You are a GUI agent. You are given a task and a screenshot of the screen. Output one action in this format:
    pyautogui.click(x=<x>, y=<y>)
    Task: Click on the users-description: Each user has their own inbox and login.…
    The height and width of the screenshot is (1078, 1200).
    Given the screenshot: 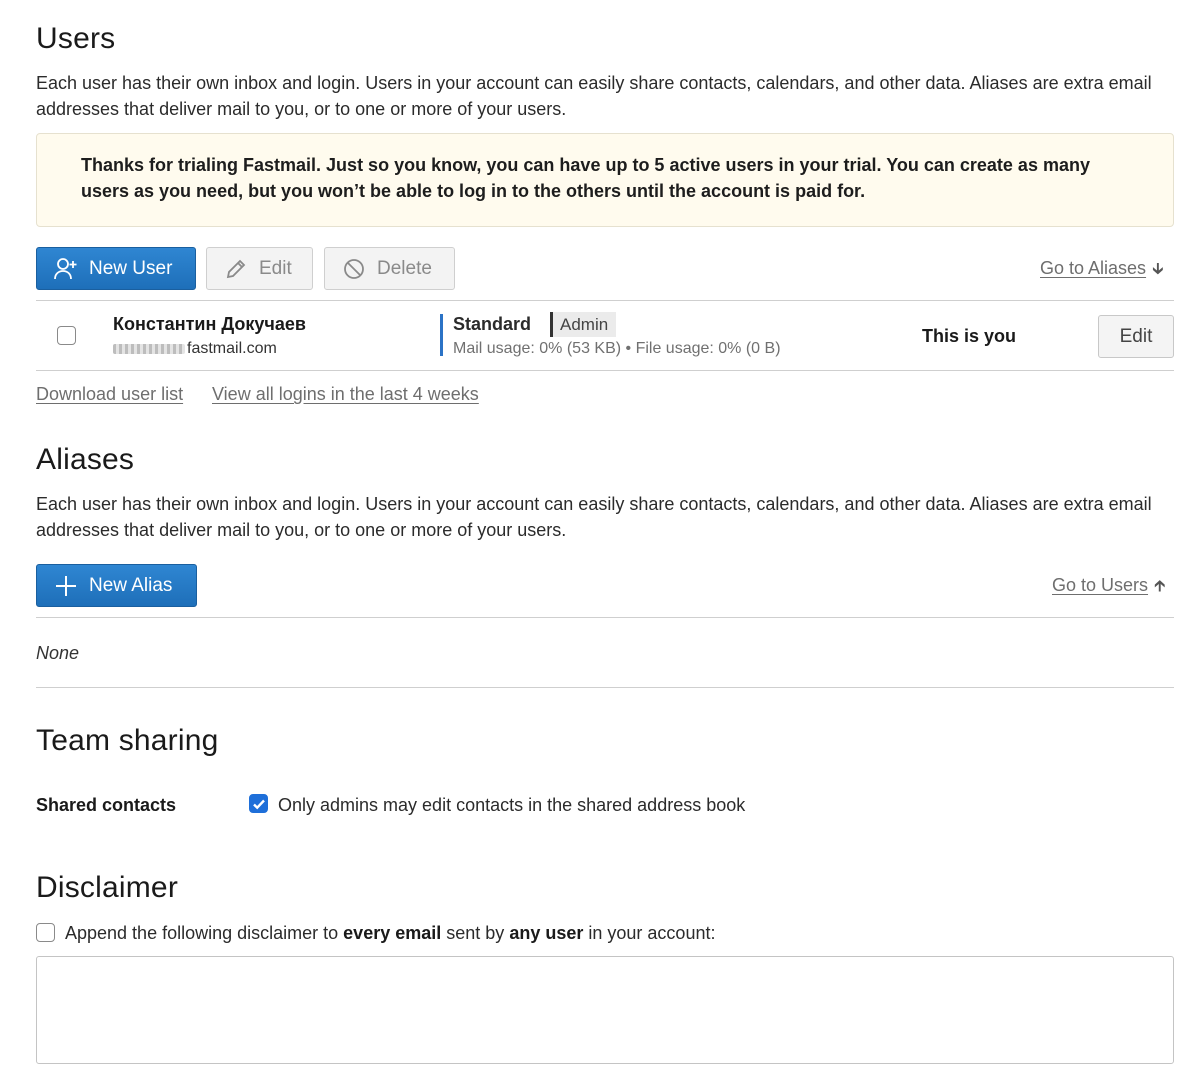 What is the action you would take?
    pyautogui.click(x=594, y=96)
    